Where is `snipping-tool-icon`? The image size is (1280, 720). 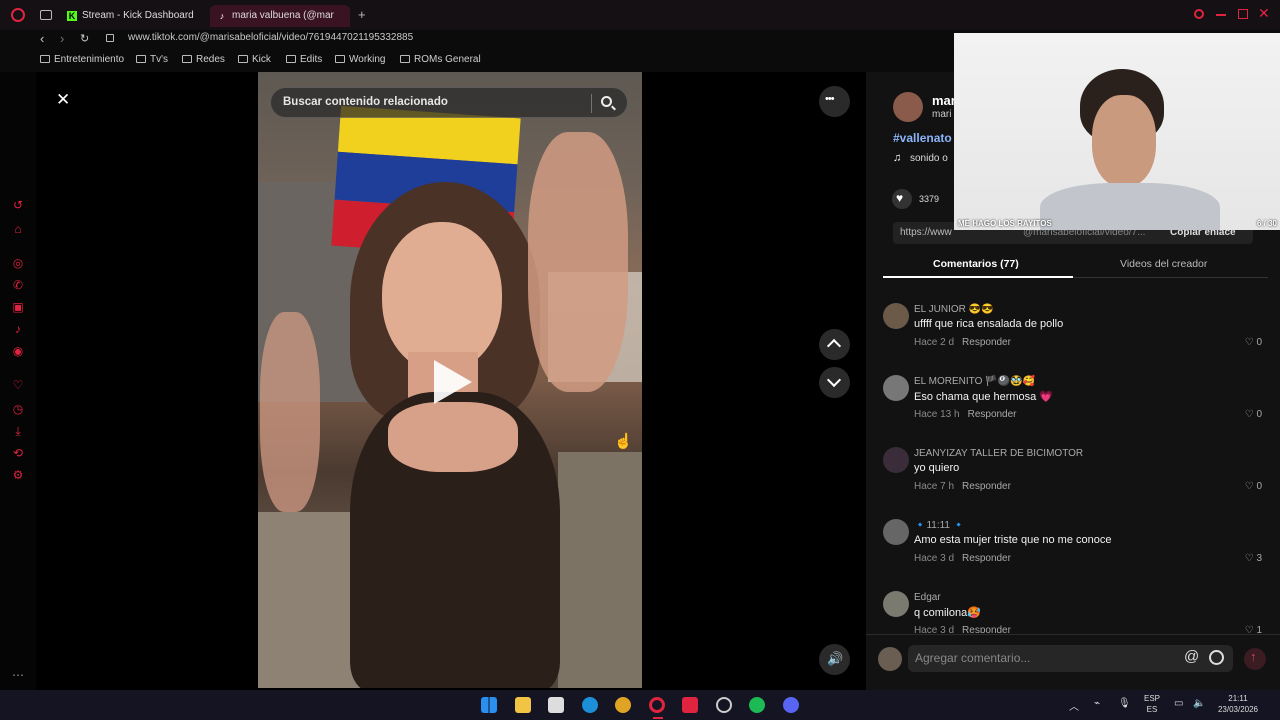
snipping-tool-icon is located at coordinates (556, 705).